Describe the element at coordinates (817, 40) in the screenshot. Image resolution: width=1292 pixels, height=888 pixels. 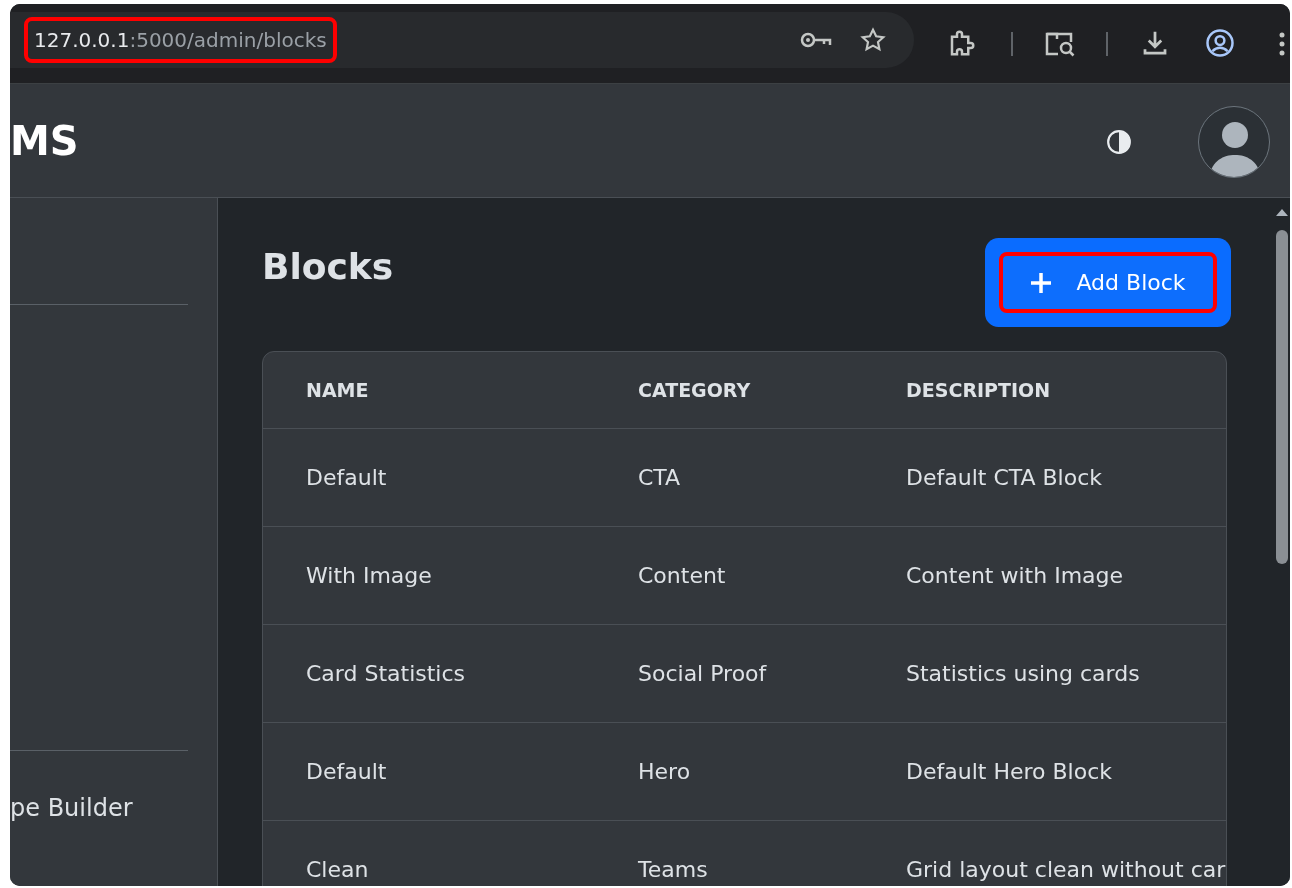
I see `key-icon` at that location.